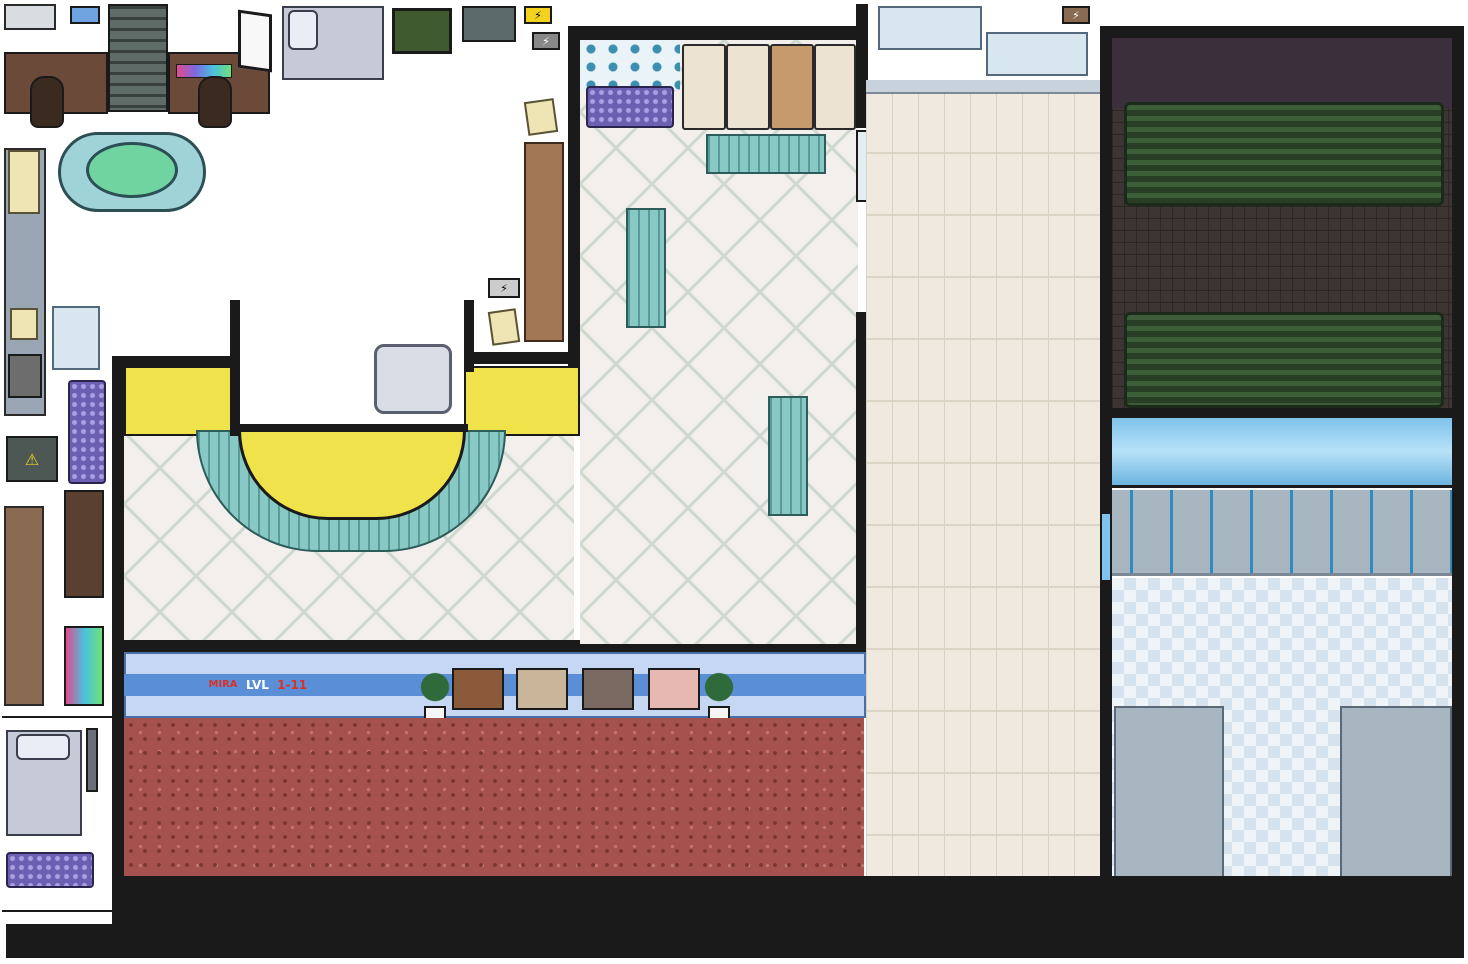 The width and height of the screenshot is (1468, 964). I want to click on shower-stall-right, so click(1396, 792).